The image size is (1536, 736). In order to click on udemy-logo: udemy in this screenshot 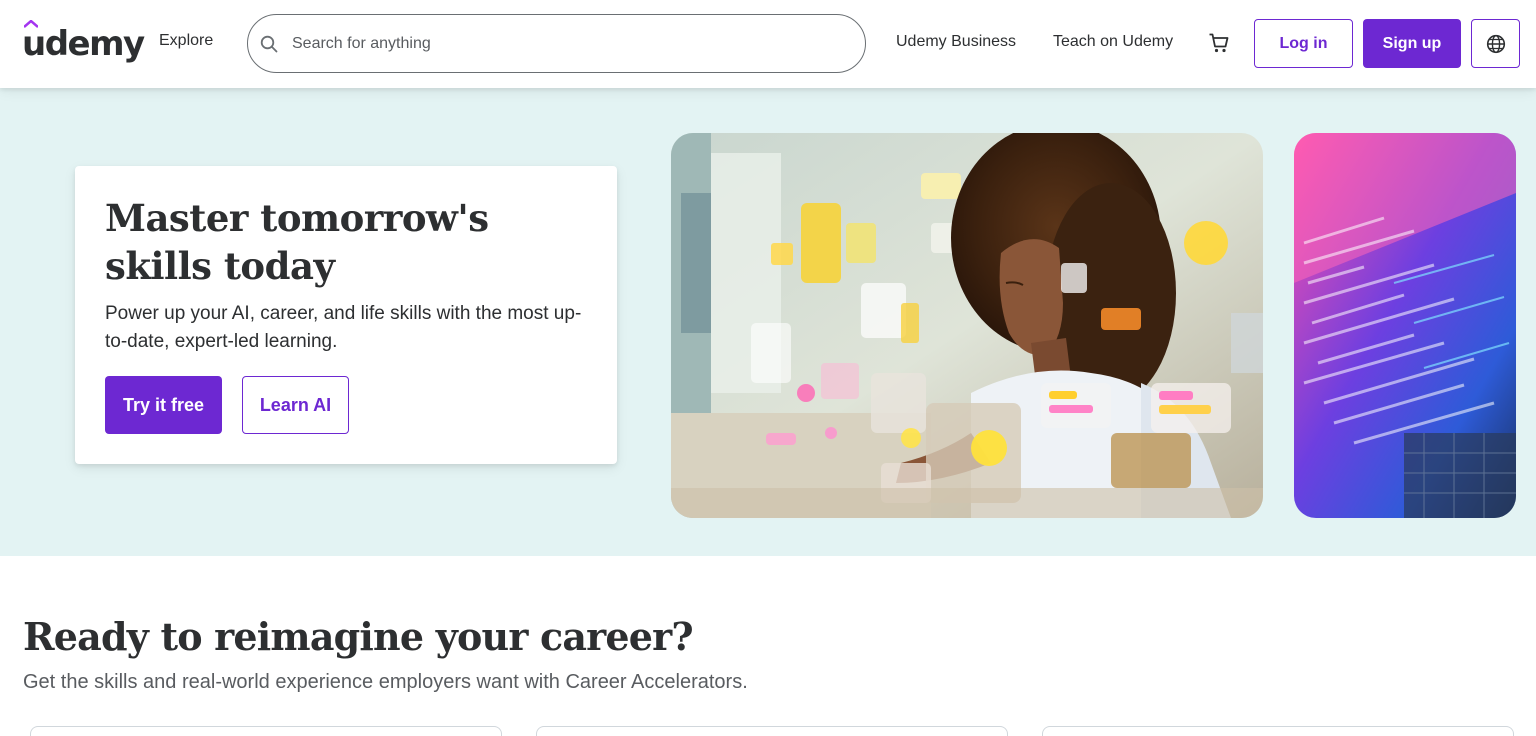, I will do `click(83, 43)`.